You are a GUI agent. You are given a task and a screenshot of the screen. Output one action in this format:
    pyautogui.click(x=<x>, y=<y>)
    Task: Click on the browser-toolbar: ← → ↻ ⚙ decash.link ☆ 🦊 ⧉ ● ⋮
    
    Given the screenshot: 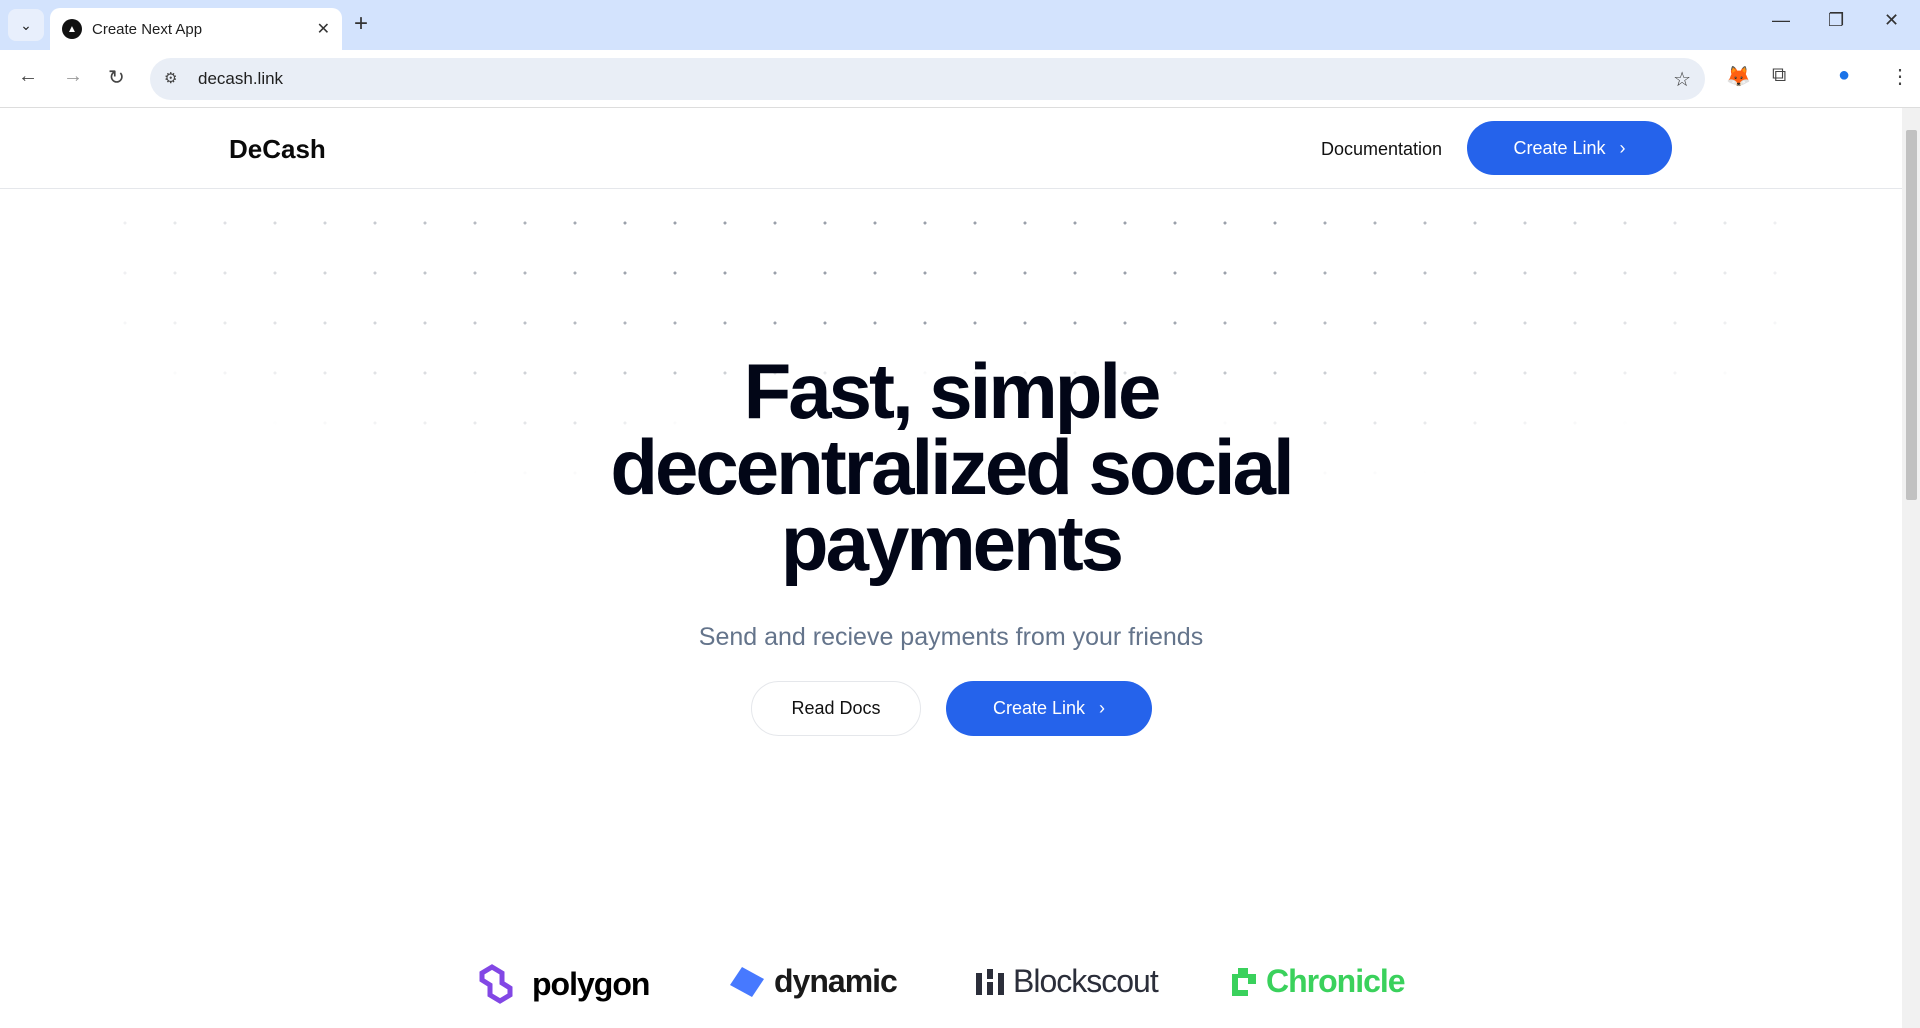 What is the action you would take?
    pyautogui.click(x=960, y=79)
    